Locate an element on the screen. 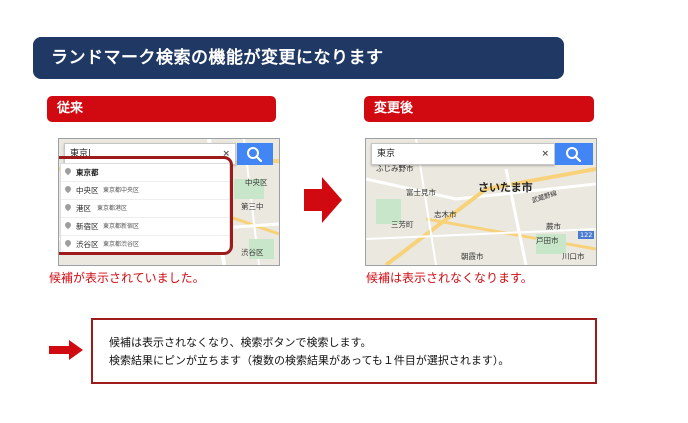 Image resolution: width=688 pixels, height=423 pixels. map-label: 富士見市 is located at coordinates (421, 192).